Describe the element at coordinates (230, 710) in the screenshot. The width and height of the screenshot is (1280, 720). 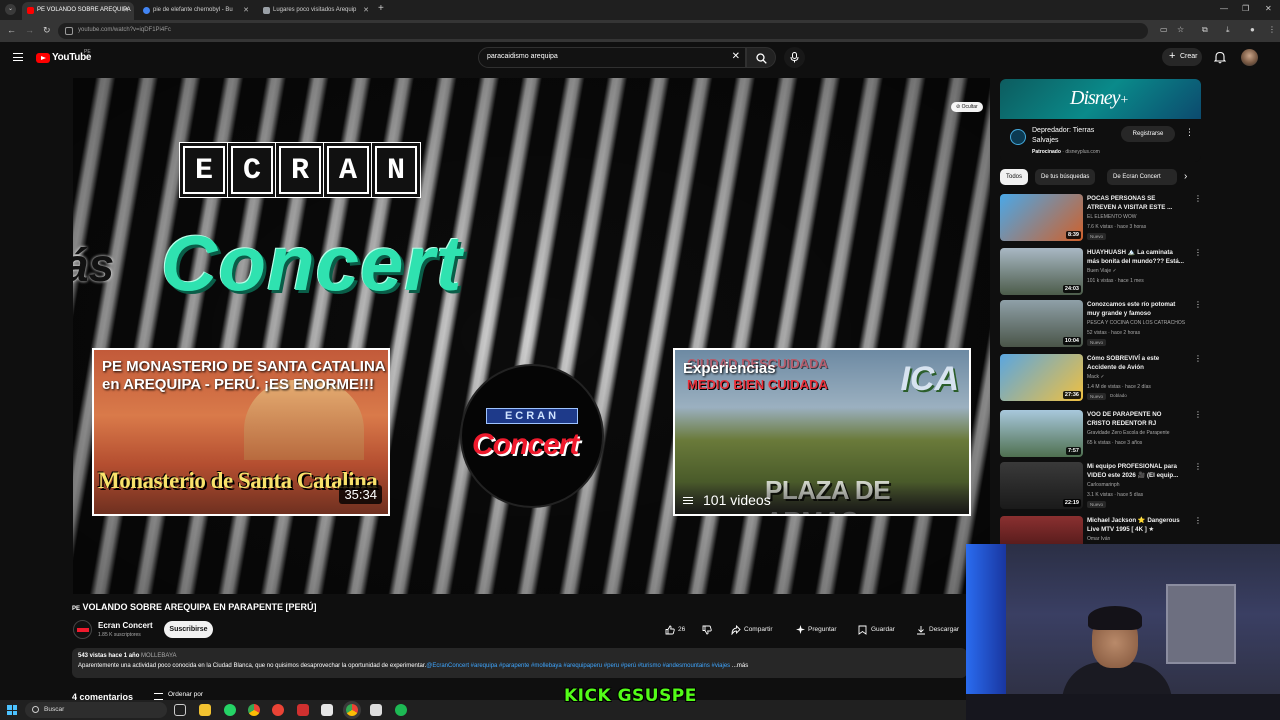
I see `whatsapp-icon` at that location.